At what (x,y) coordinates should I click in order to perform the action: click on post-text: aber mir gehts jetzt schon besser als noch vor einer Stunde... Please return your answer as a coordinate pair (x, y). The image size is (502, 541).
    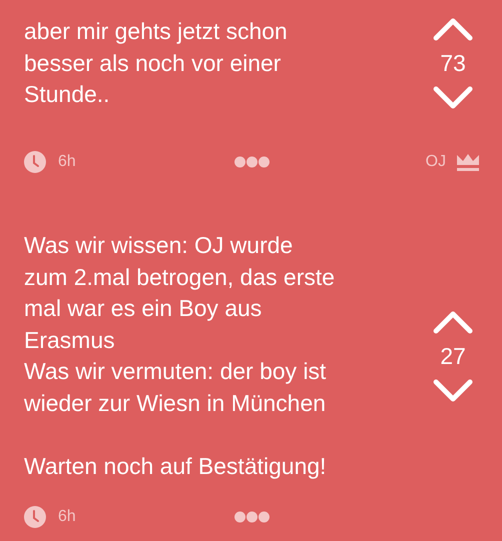
    Looking at the image, I should click on (156, 63).